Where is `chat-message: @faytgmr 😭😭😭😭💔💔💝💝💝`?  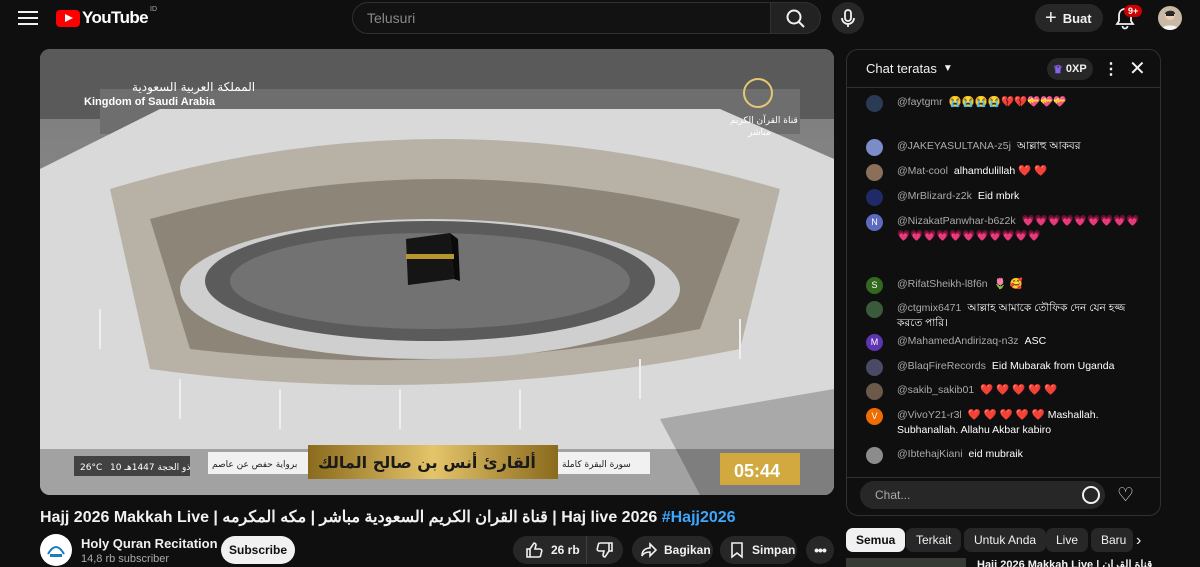 chat-message: @faytgmr 😭😭😭😭💔💔💝💝💝 is located at coordinates (1006, 103).